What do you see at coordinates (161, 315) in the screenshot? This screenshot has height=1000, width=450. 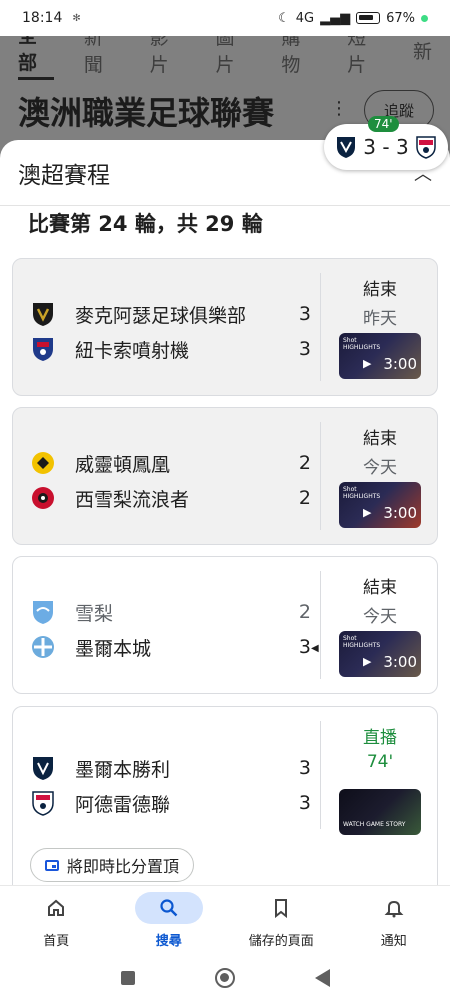 I see `home-team-name: 麥克阿瑟足球俱樂部` at bounding box center [161, 315].